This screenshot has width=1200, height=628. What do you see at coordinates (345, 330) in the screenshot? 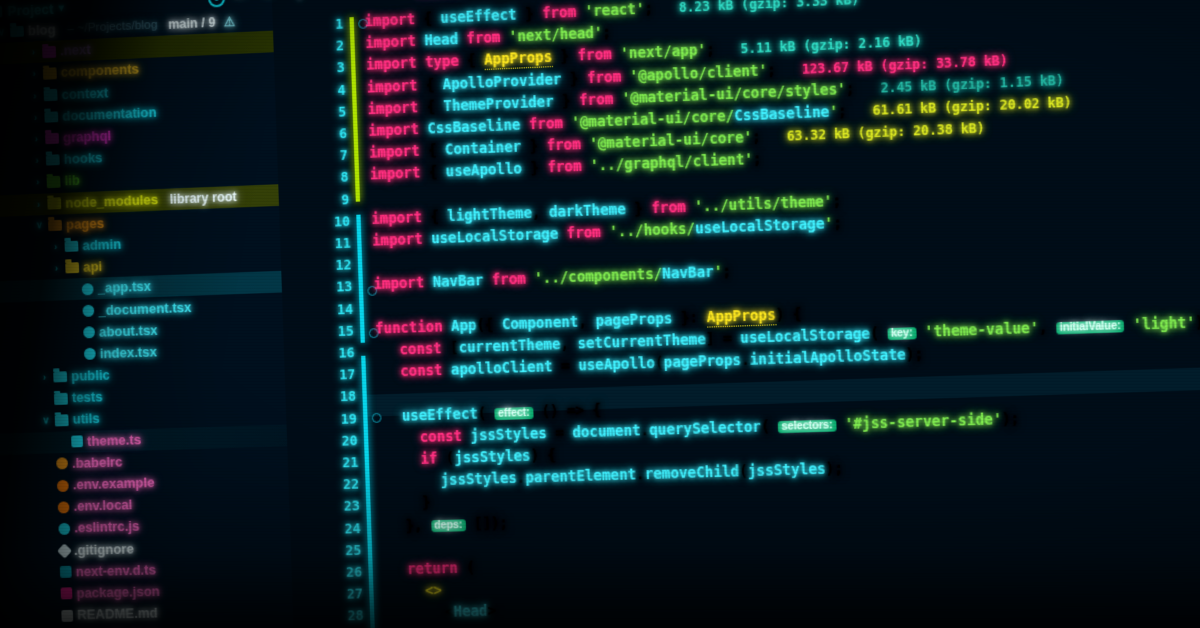
I see `line-number: 15` at bounding box center [345, 330].